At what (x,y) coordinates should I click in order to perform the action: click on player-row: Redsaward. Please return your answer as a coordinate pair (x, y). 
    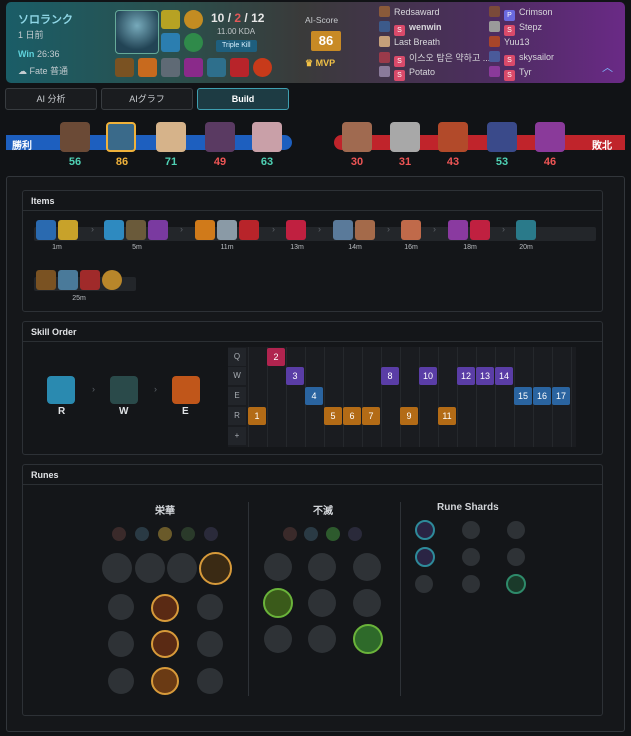
    Looking at the image, I should click on (409, 12).